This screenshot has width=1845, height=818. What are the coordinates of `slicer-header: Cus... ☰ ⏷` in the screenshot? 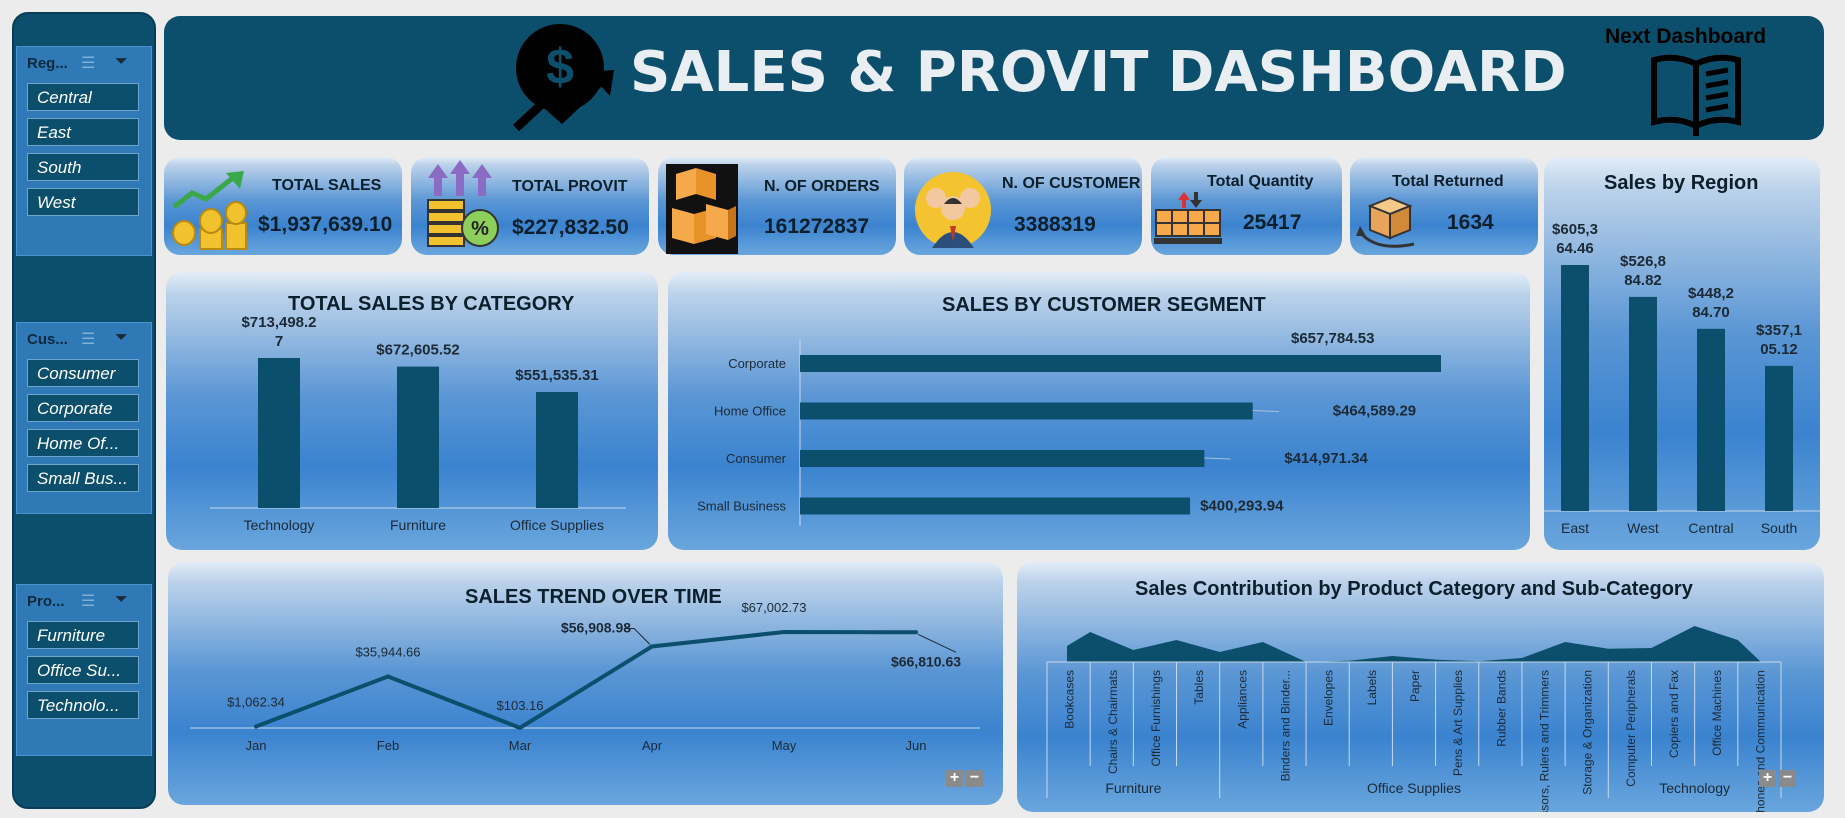 It's located at (84, 340).